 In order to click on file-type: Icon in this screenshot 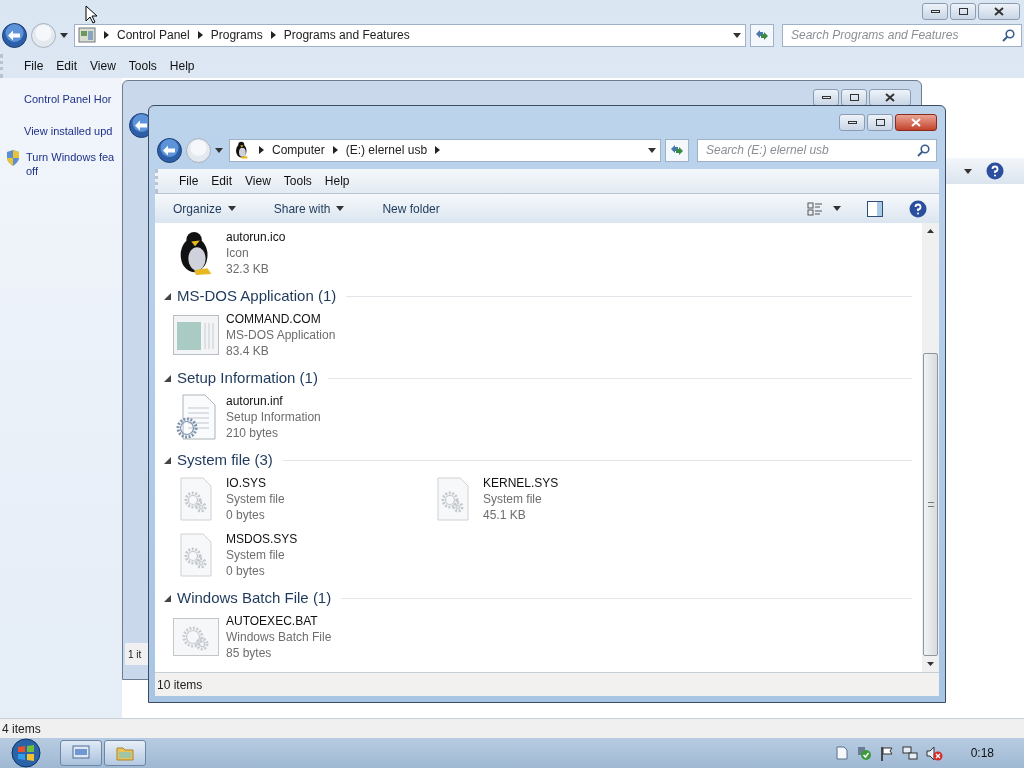, I will do `click(238, 253)`.